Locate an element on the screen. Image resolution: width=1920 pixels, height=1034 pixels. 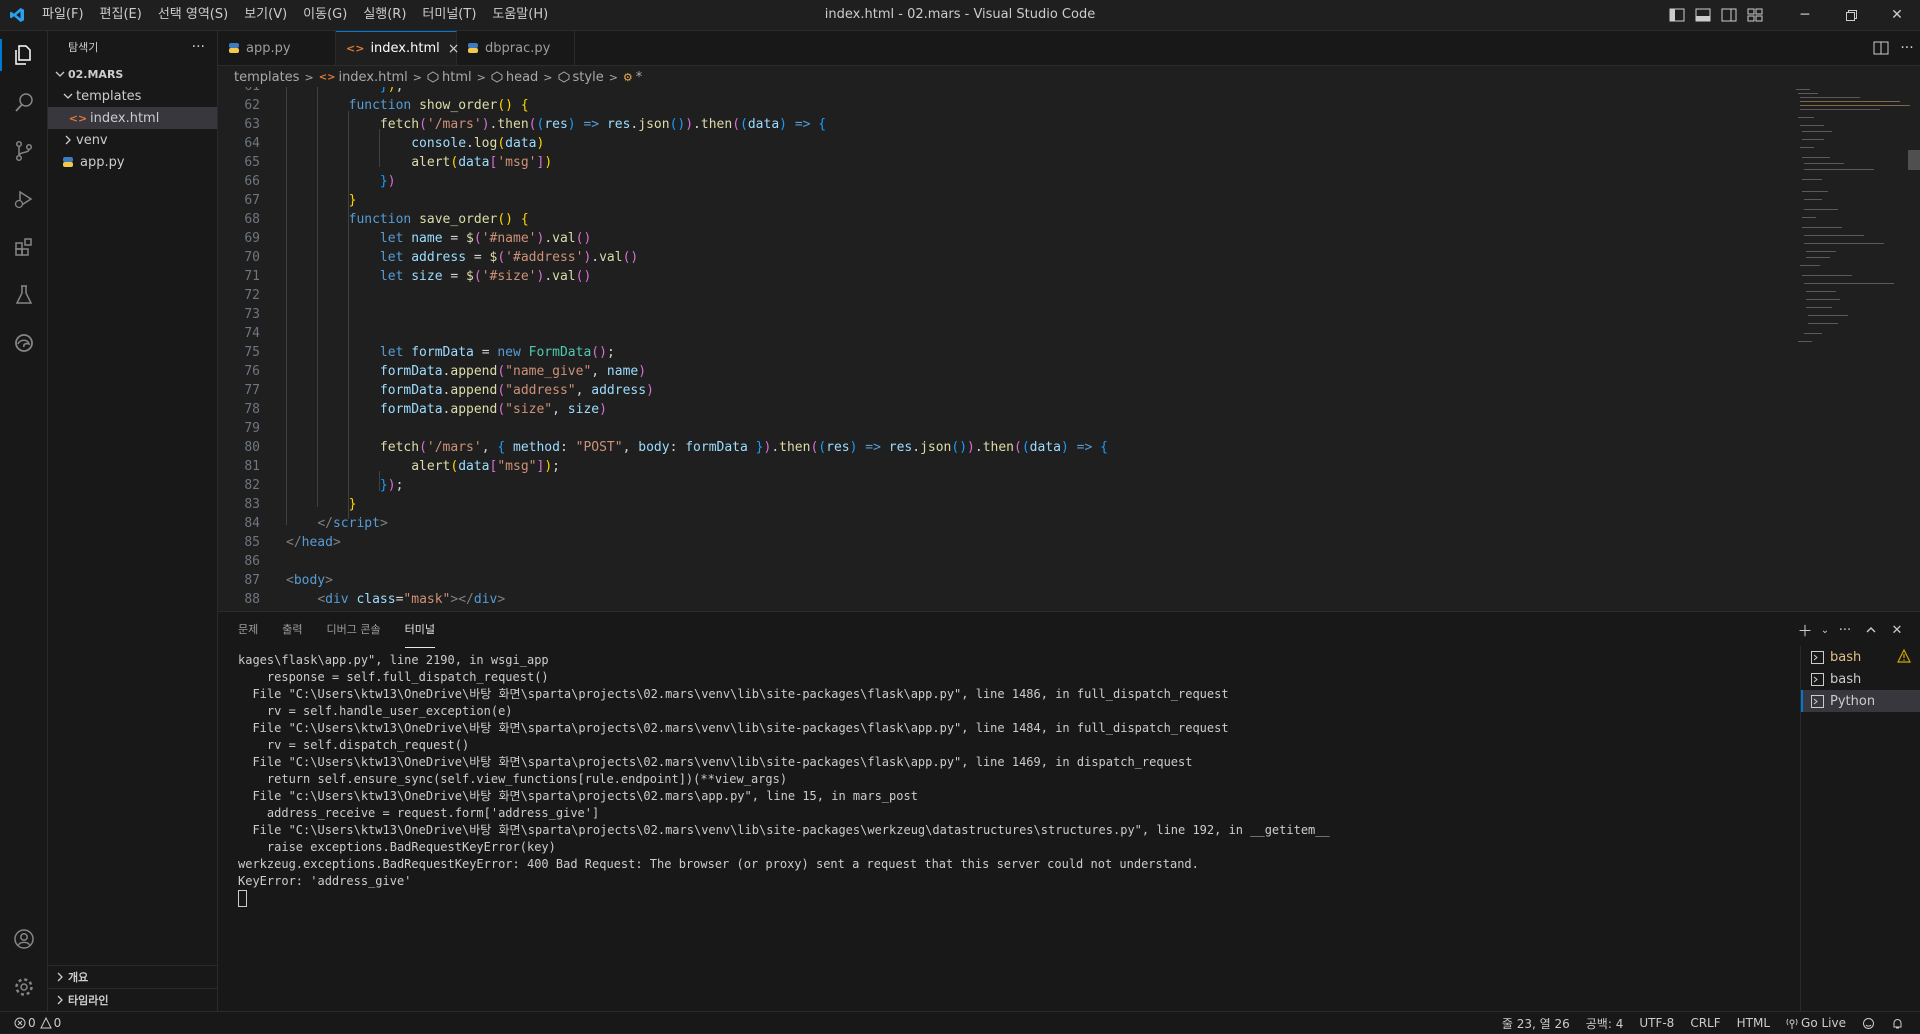
go-live-button: Go Live is located at coordinates (1816, 1023).